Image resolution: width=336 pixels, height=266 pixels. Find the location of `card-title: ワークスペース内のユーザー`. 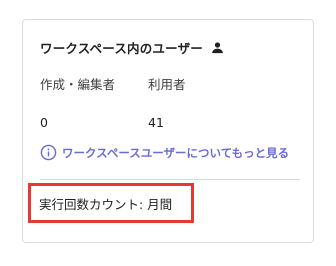

card-title: ワークスペース内のユーザー is located at coordinates (121, 48).